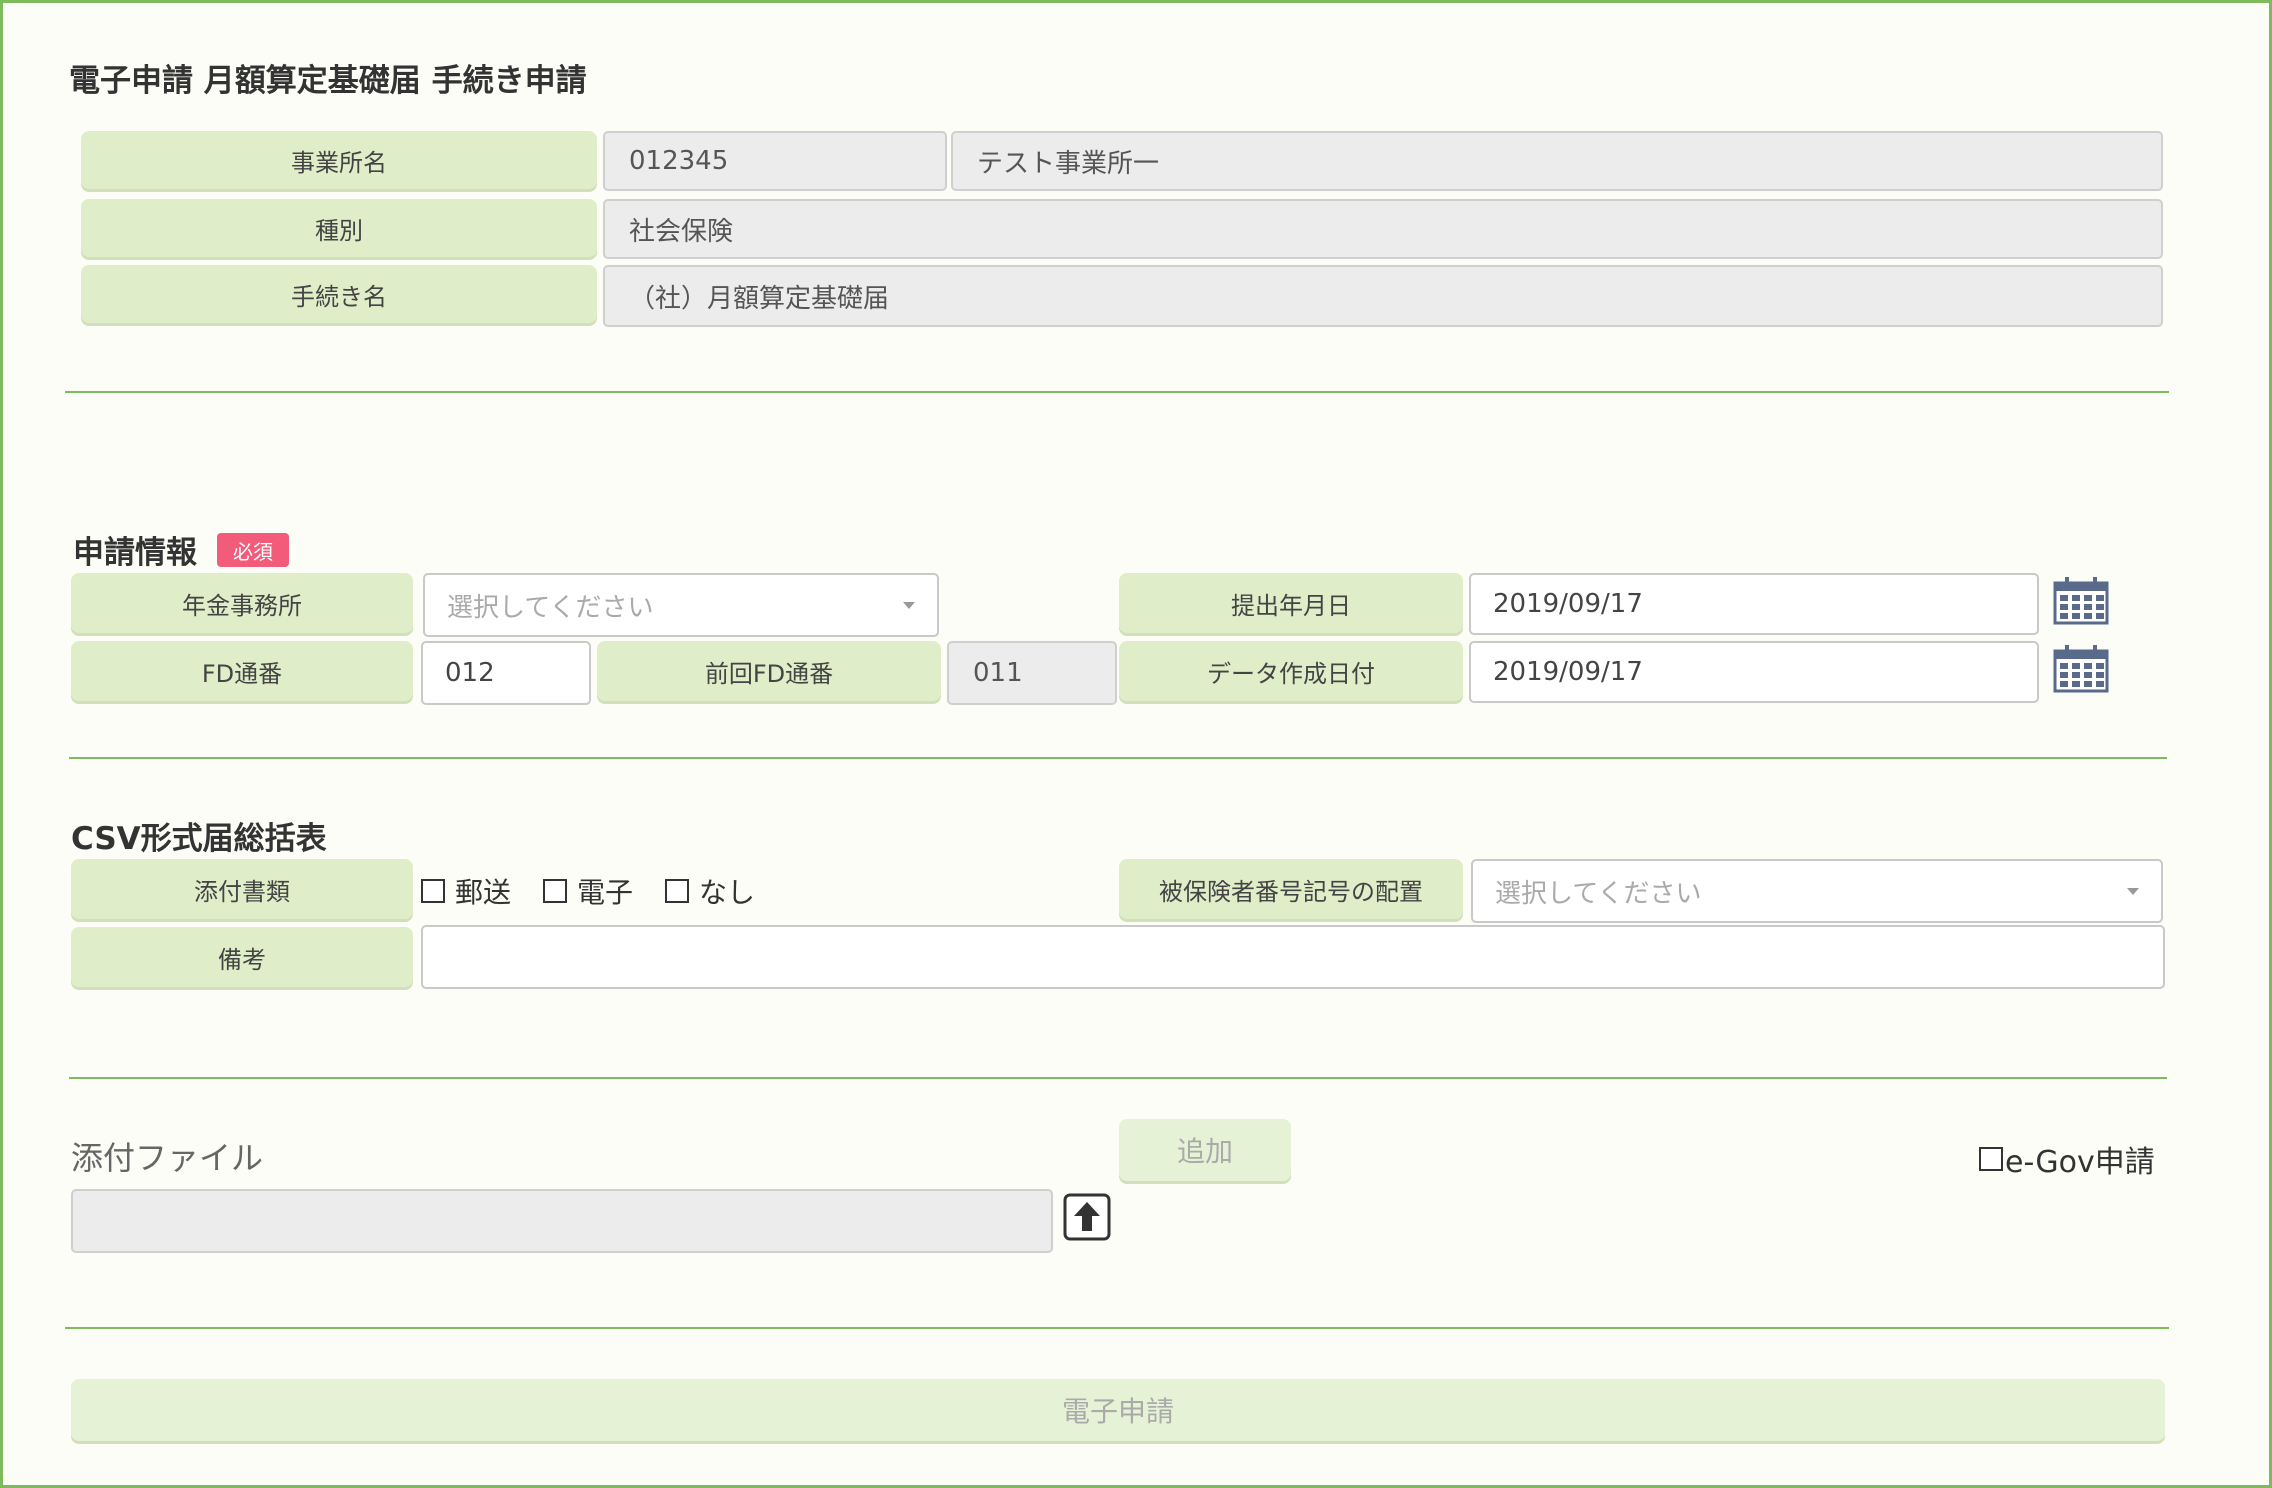 The width and height of the screenshot is (2272, 1488). I want to click on csv-heading: CSV形式届総括表, so click(199, 839).